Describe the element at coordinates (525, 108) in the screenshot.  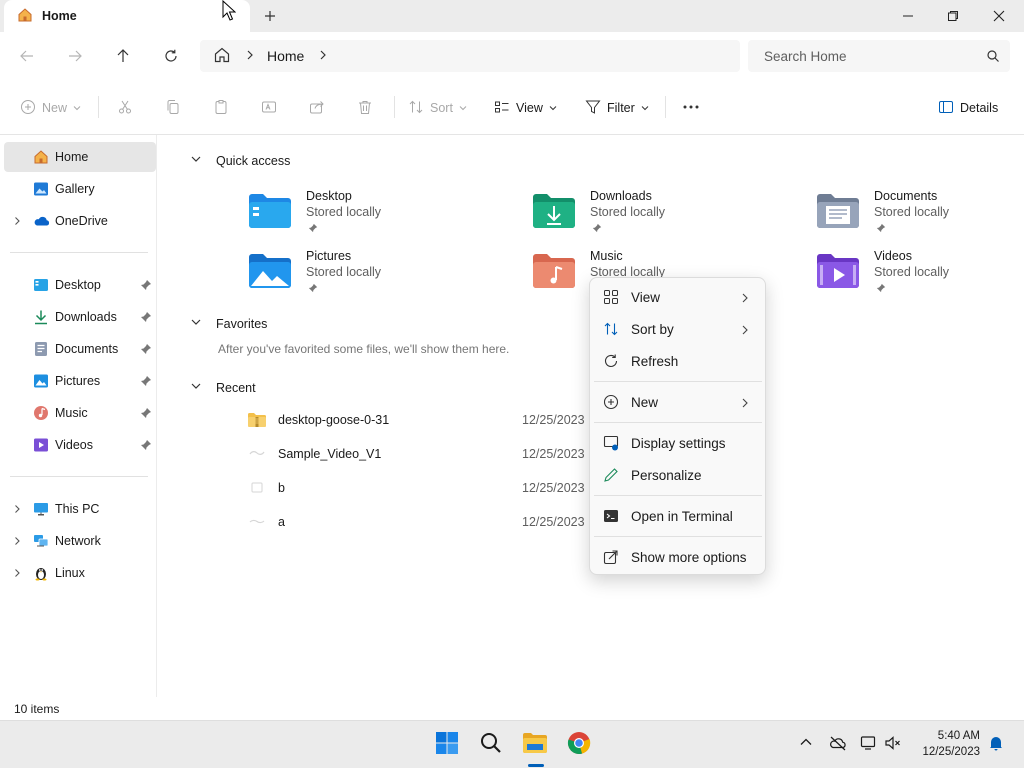
I see `view-button: View` at that location.